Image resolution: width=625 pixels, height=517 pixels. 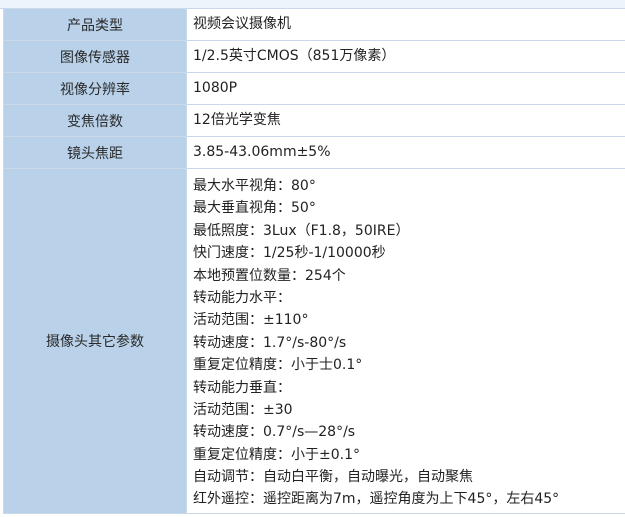 What do you see at coordinates (301, 230) in the screenshot?
I see `param-line: 最低照度：3Lux（F1.8，50IRE）` at bounding box center [301, 230].